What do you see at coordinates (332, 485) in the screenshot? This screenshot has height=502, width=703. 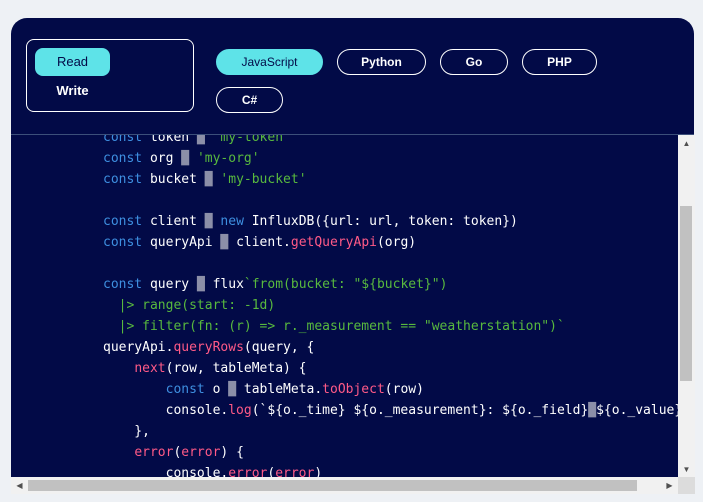 I see `horizontal-scroll-thumb` at bounding box center [332, 485].